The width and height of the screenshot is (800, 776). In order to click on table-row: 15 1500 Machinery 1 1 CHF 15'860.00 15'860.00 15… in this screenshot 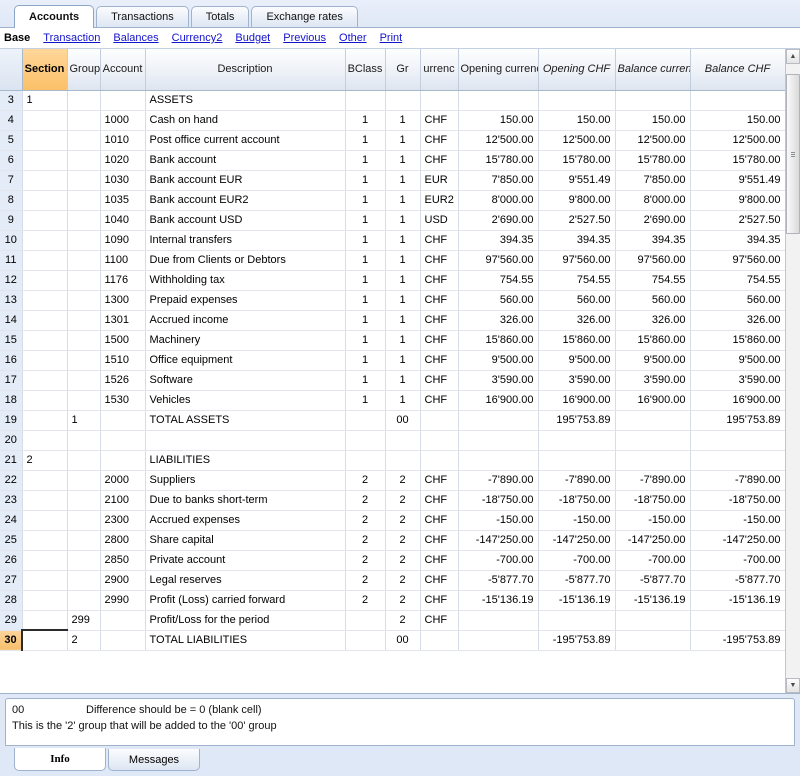, I will do `click(392, 340)`.